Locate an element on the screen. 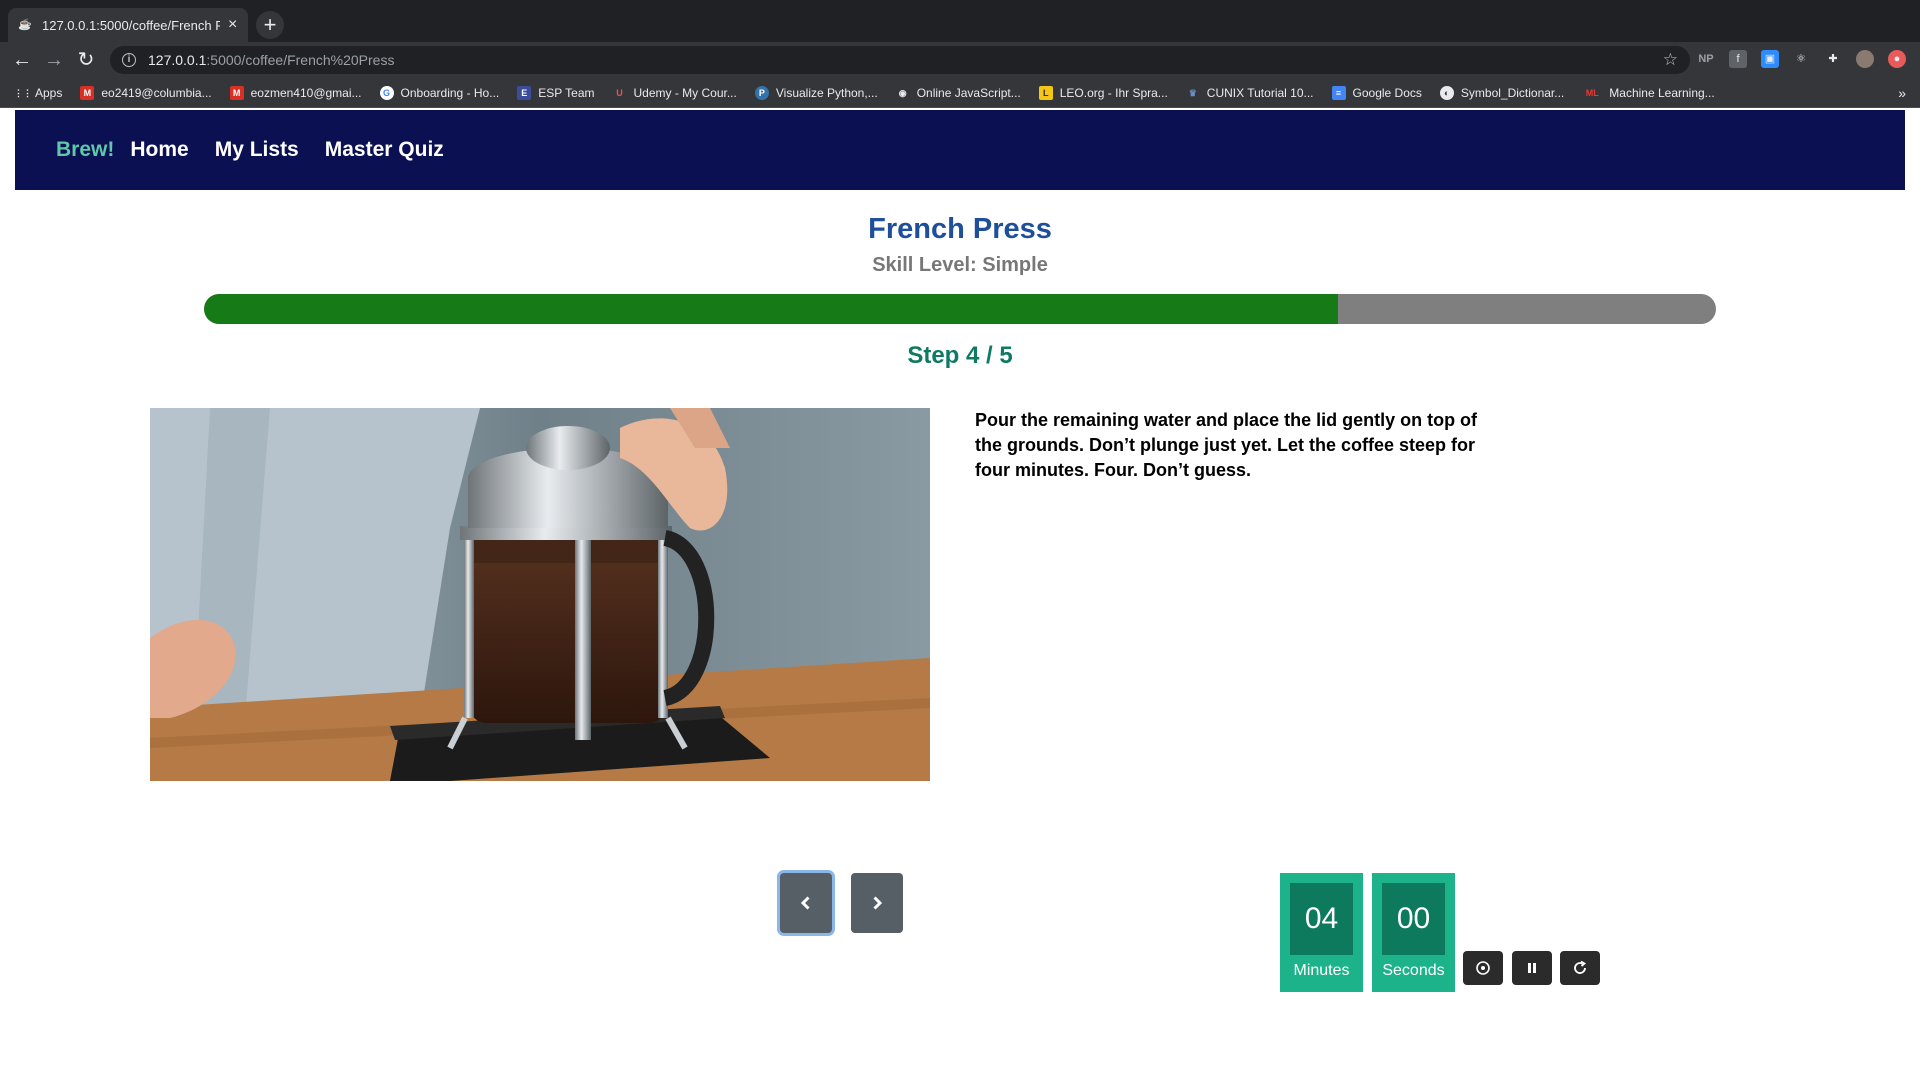 The height and width of the screenshot is (1080, 1920). bookmark-item: ≡ Google Docs is located at coordinates (1376, 92).